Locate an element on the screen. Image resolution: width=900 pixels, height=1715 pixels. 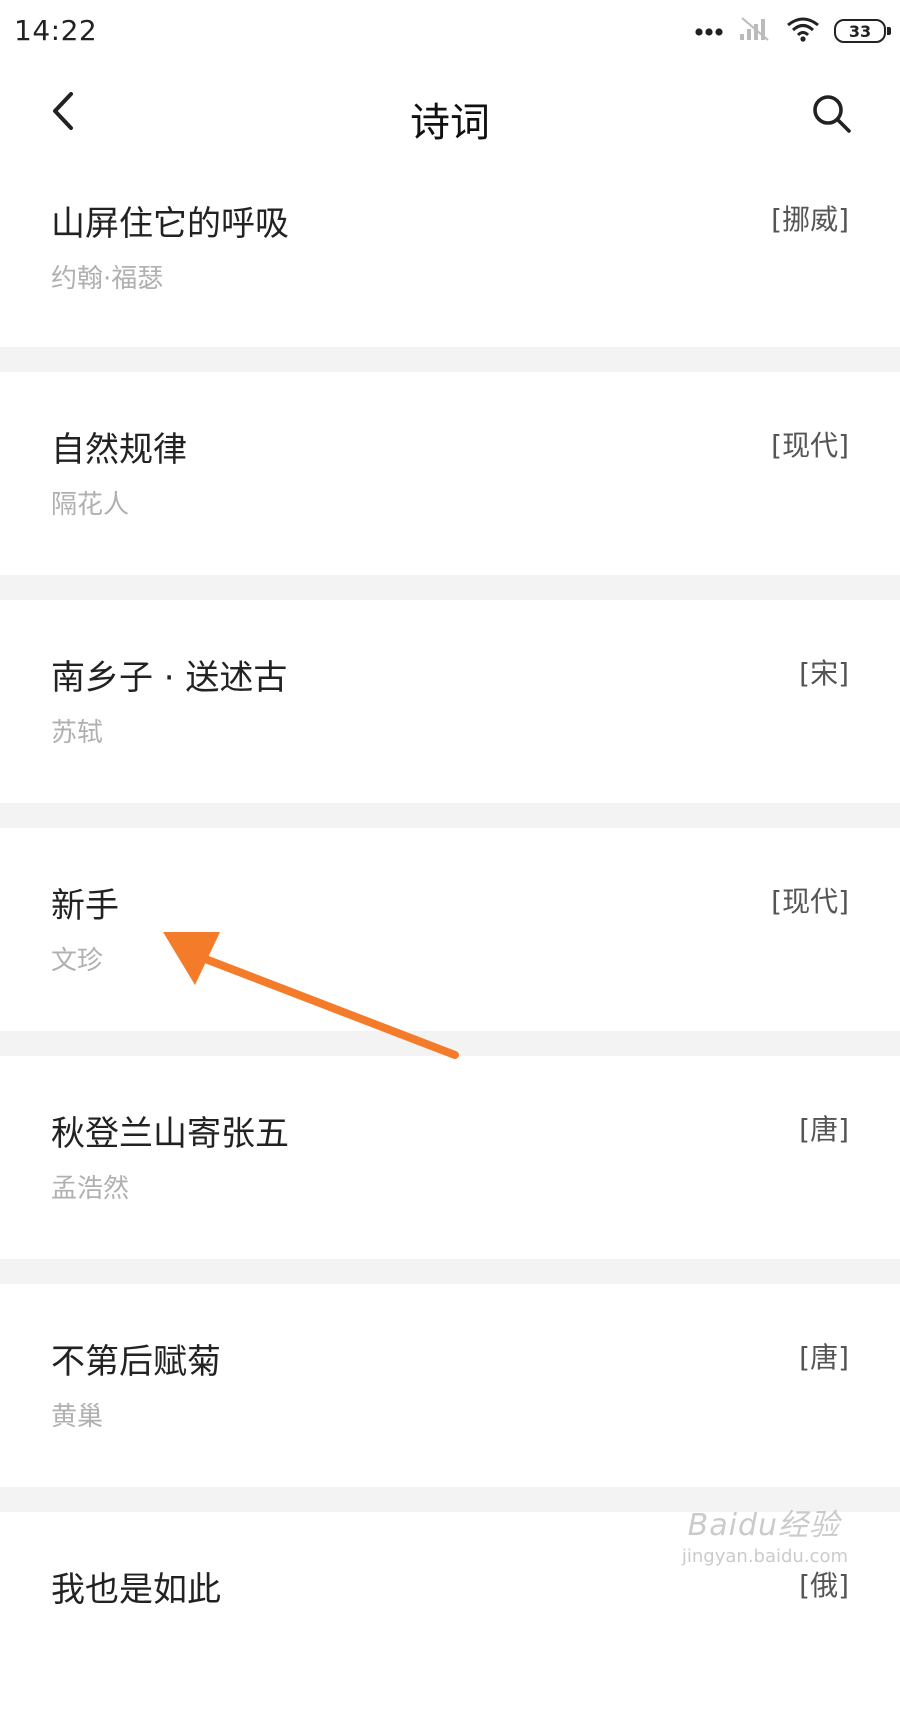
poem-author: 文珍 is located at coordinates (77, 961).